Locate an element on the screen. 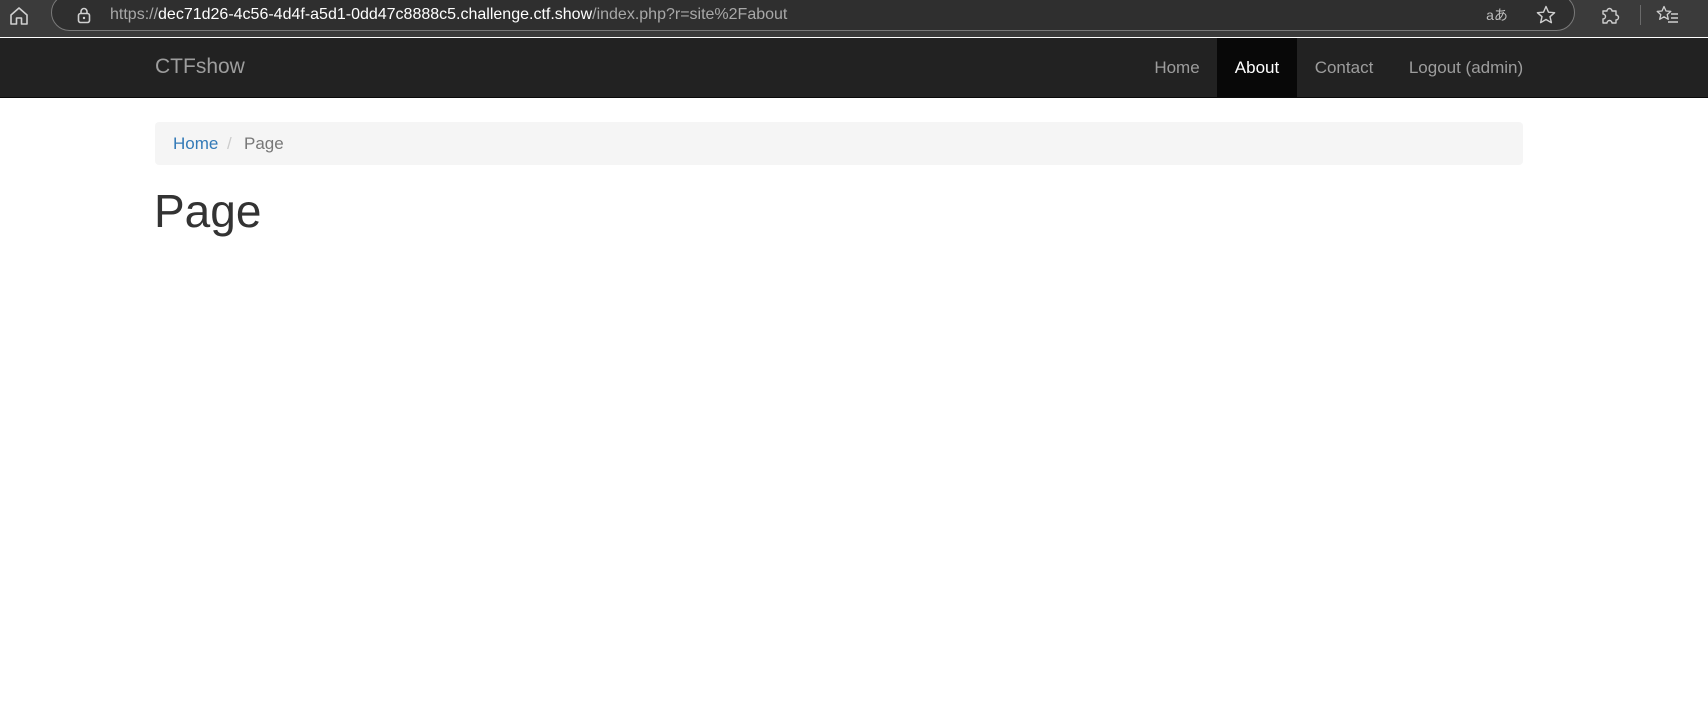 This screenshot has height=711, width=1708. translate-icon: aあ is located at coordinates (1497, 15).